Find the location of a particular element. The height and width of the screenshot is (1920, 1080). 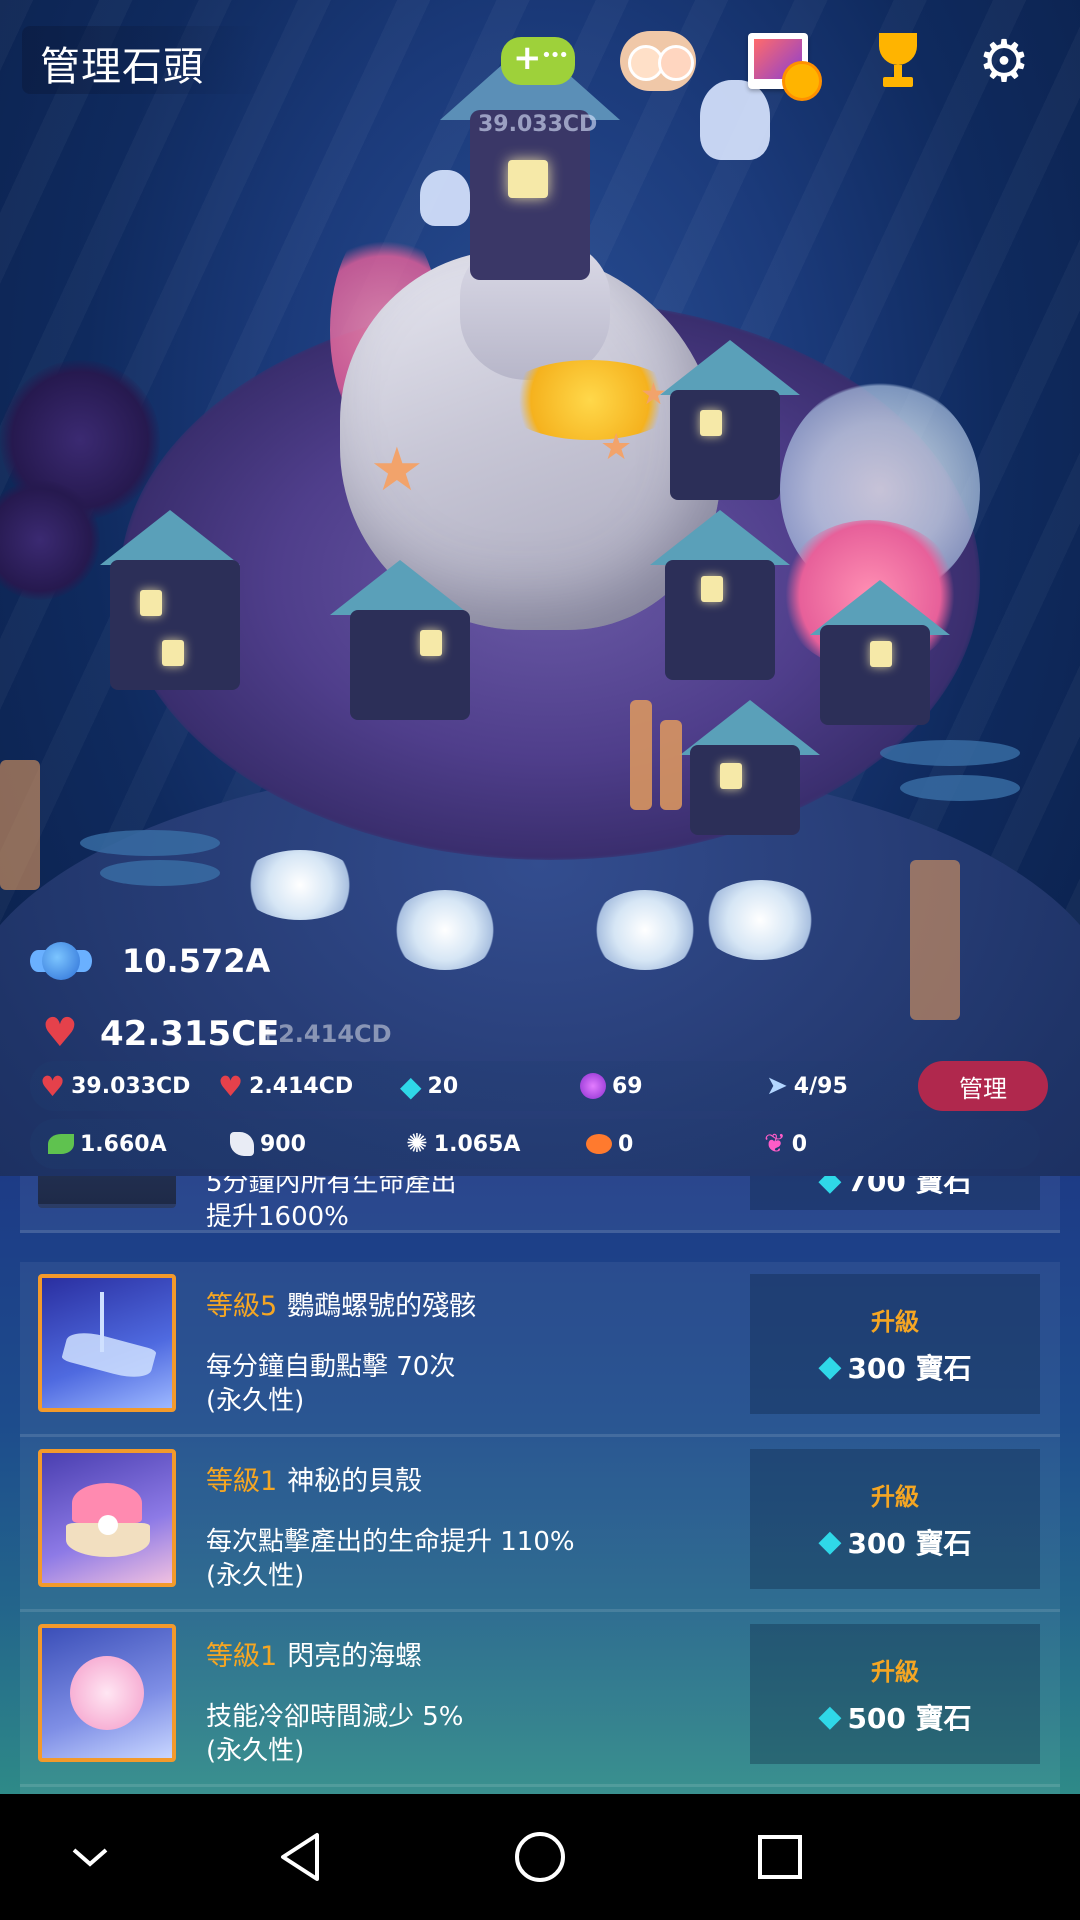

manage-button: 管理 is located at coordinates (983, 1086).